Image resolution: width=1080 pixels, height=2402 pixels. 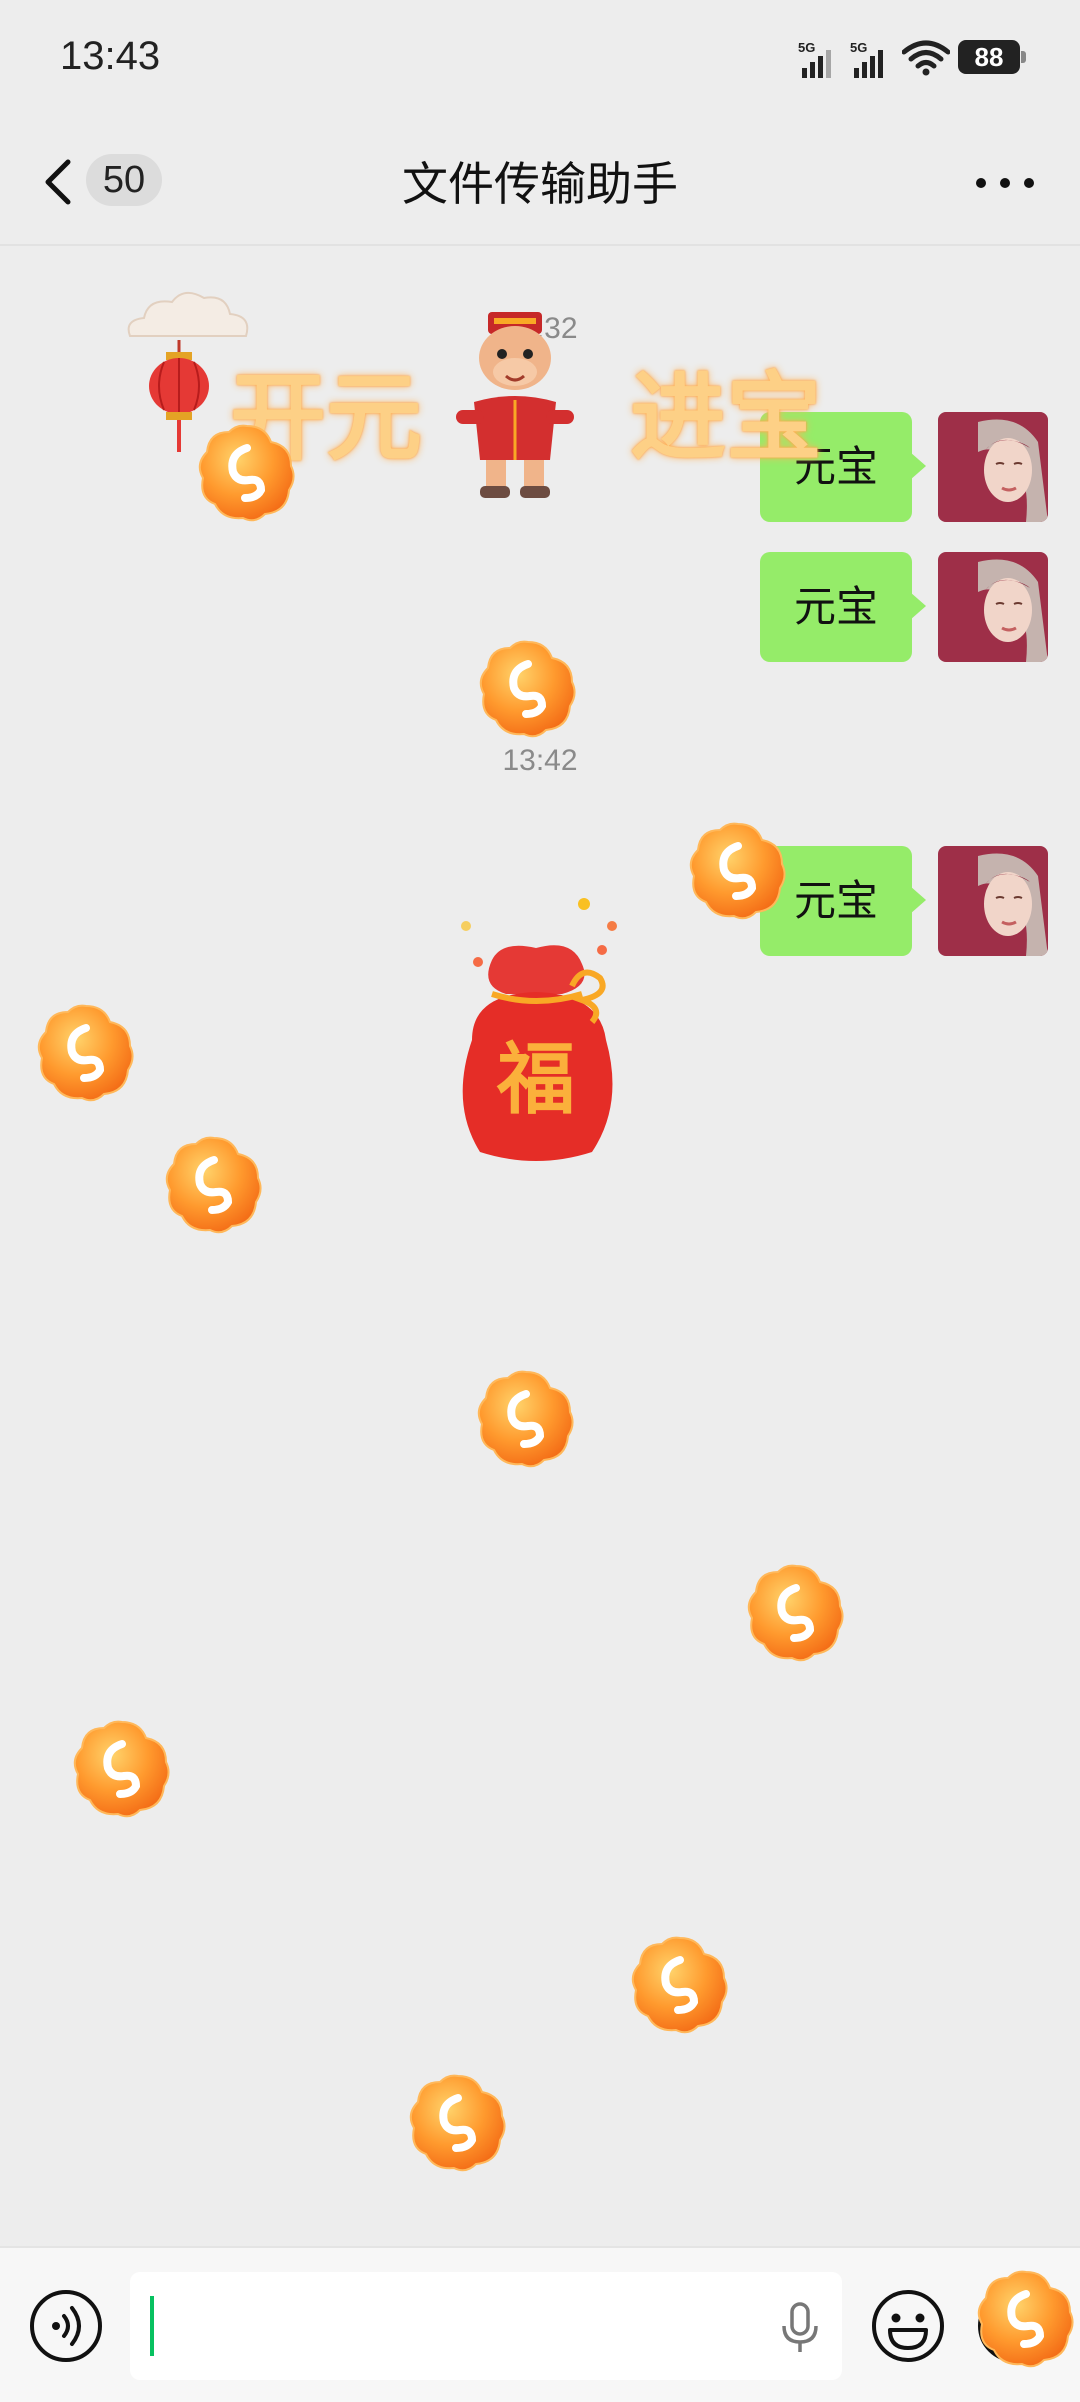 I want to click on battery-level: 88, so click(x=989, y=57).